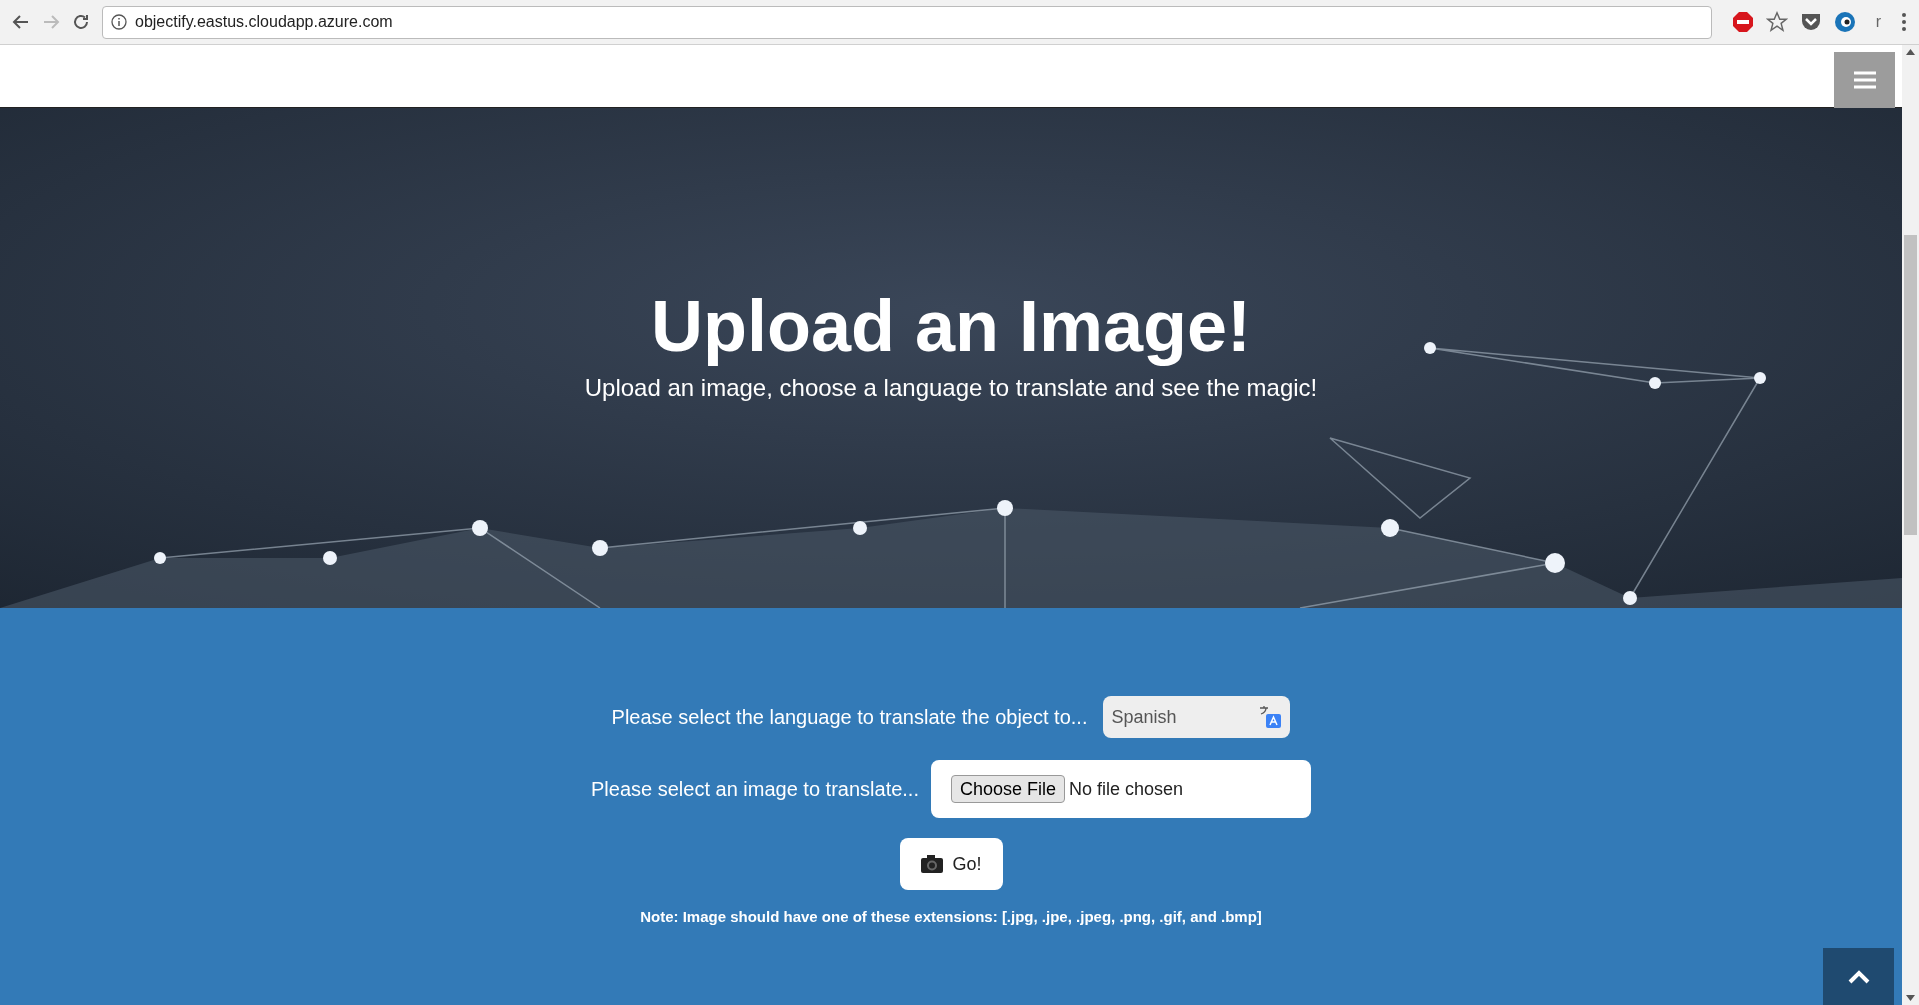  What do you see at coordinates (119, 22) in the screenshot?
I see `info-icon` at bounding box center [119, 22].